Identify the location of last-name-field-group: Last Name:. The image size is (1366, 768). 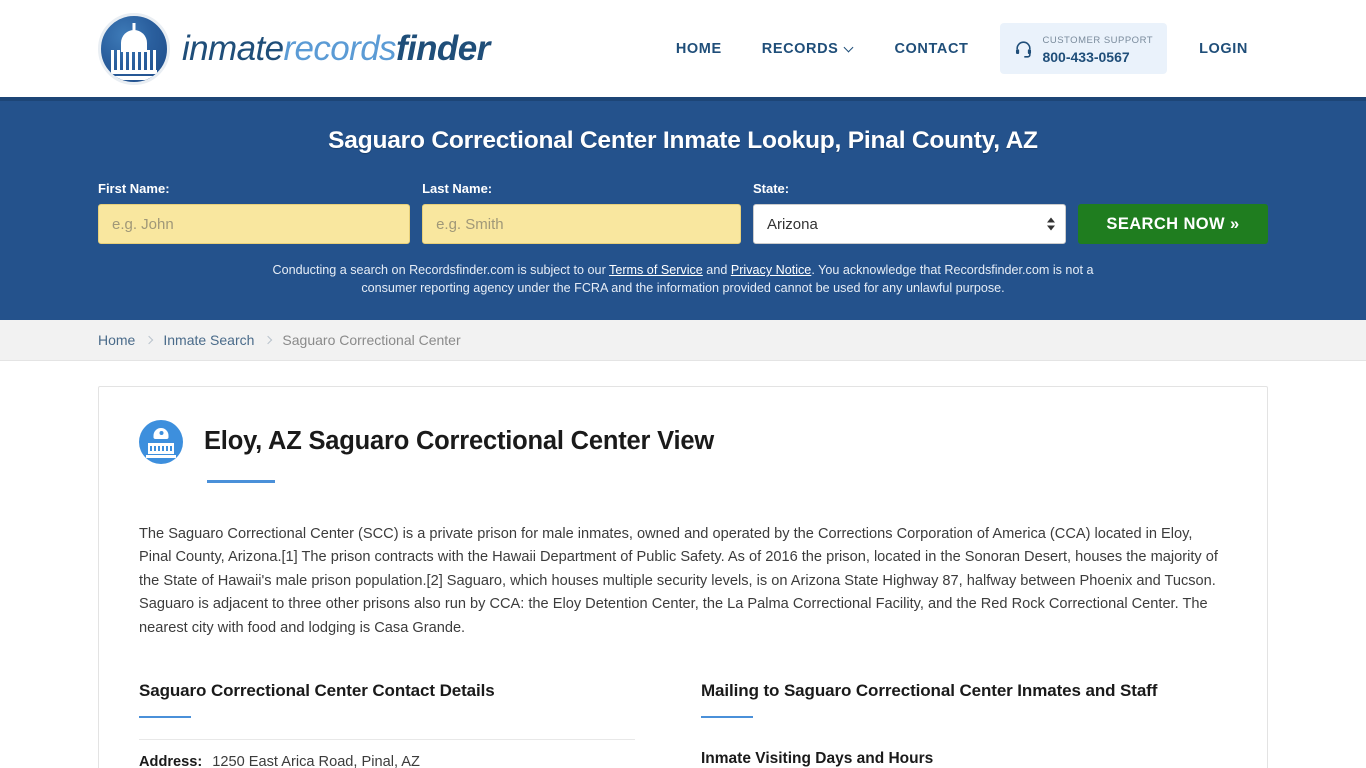
(581, 212).